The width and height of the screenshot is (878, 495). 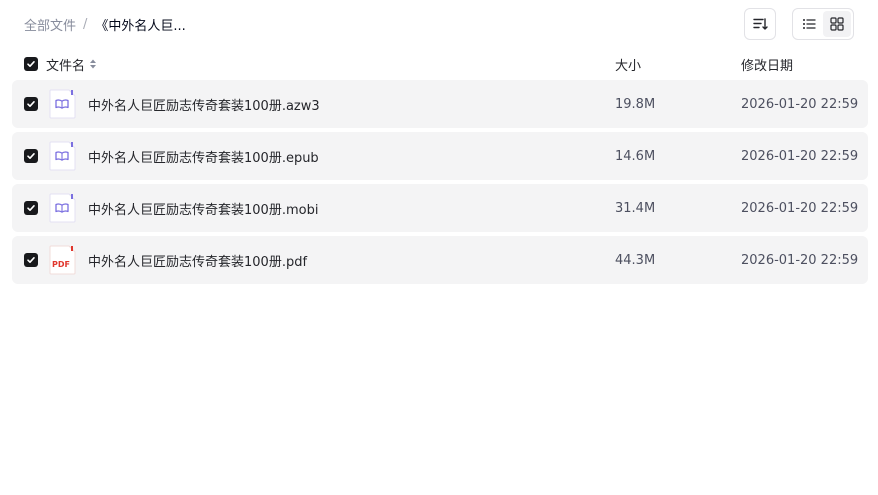 What do you see at coordinates (203, 156) in the screenshot?
I see `file-name: 中外名人巨匠励志传奇套装100册.epub` at bounding box center [203, 156].